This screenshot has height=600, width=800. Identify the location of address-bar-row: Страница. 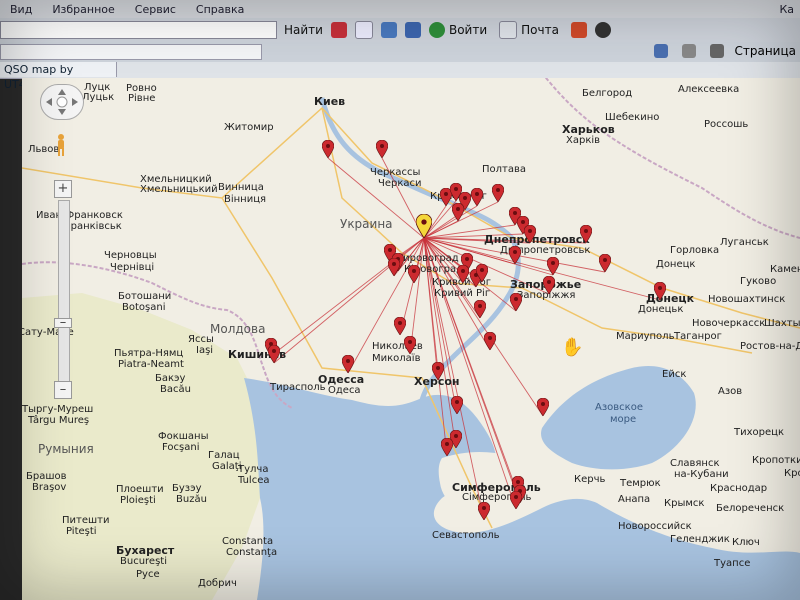
(400, 52).